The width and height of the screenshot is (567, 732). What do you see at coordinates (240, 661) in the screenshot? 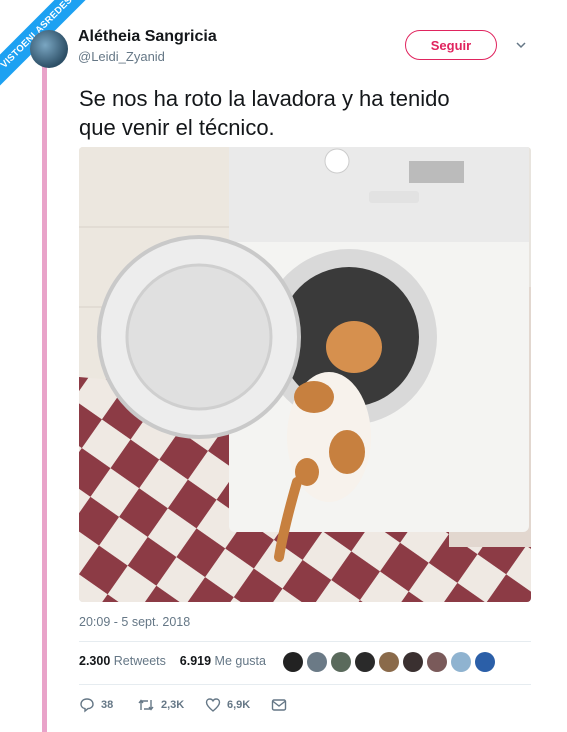
I see `likes-label: Me gusta` at bounding box center [240, 661].